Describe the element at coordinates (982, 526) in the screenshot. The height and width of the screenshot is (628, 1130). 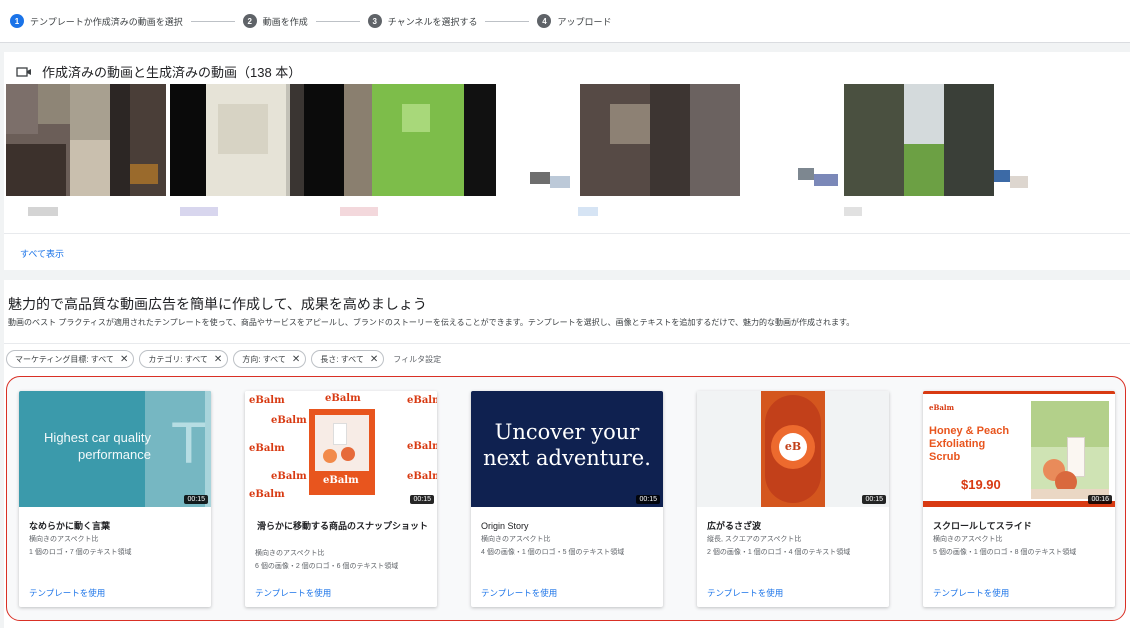
I see `template-title: スクロールしてスライド` at that location.